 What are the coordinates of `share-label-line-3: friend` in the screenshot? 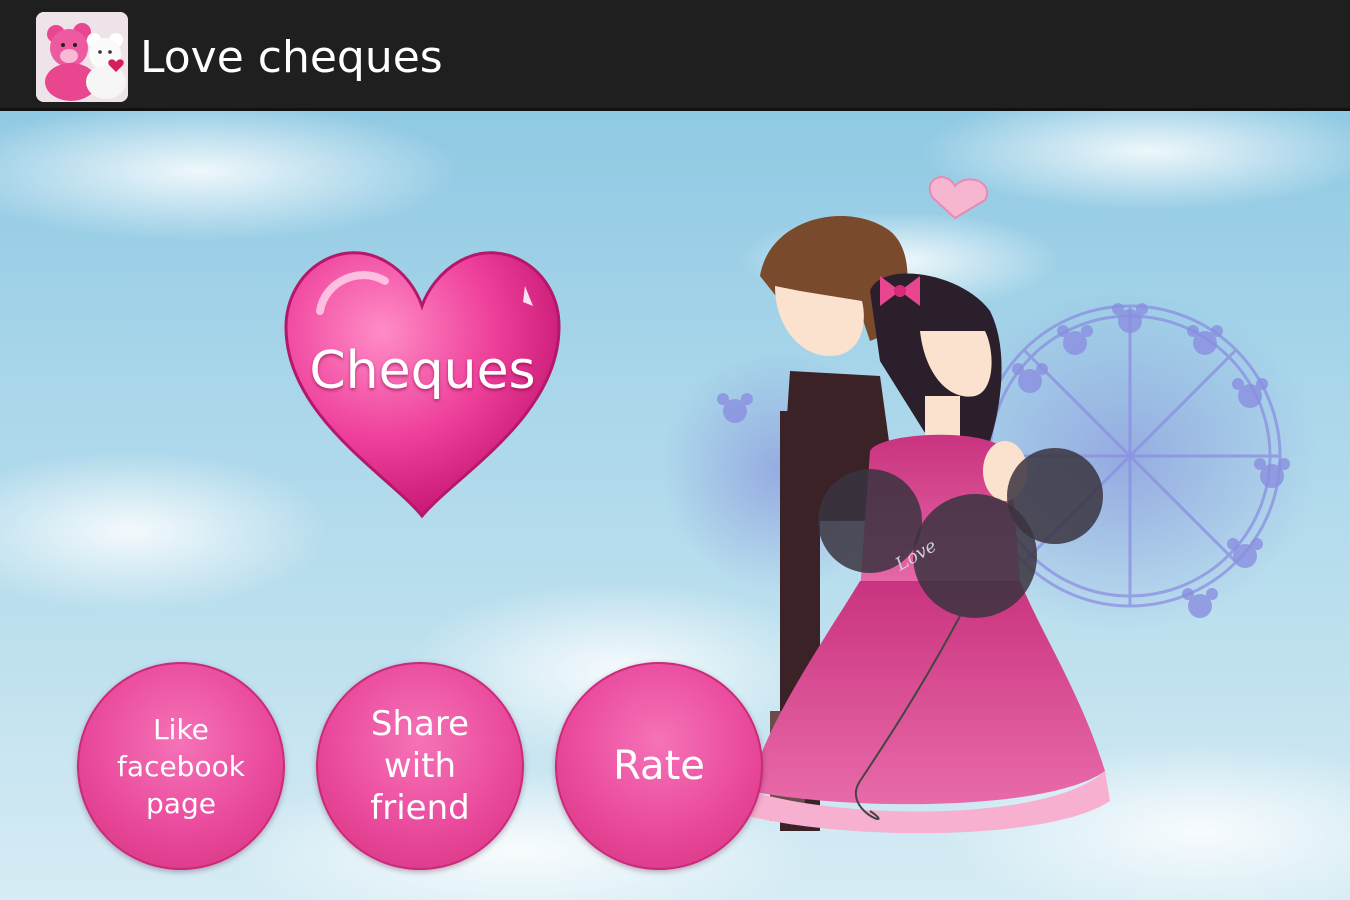 It's located at (420, 808).